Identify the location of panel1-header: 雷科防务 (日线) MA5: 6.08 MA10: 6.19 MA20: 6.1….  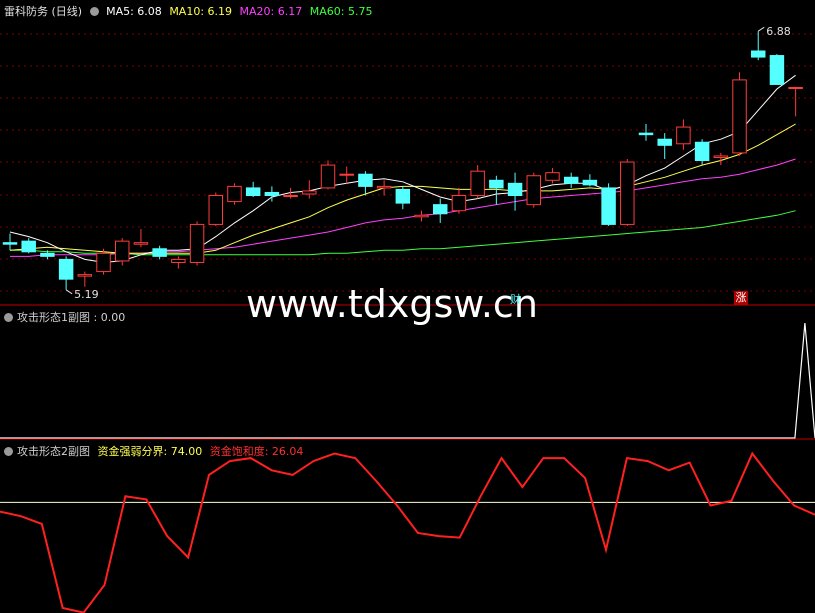
(190, 11).